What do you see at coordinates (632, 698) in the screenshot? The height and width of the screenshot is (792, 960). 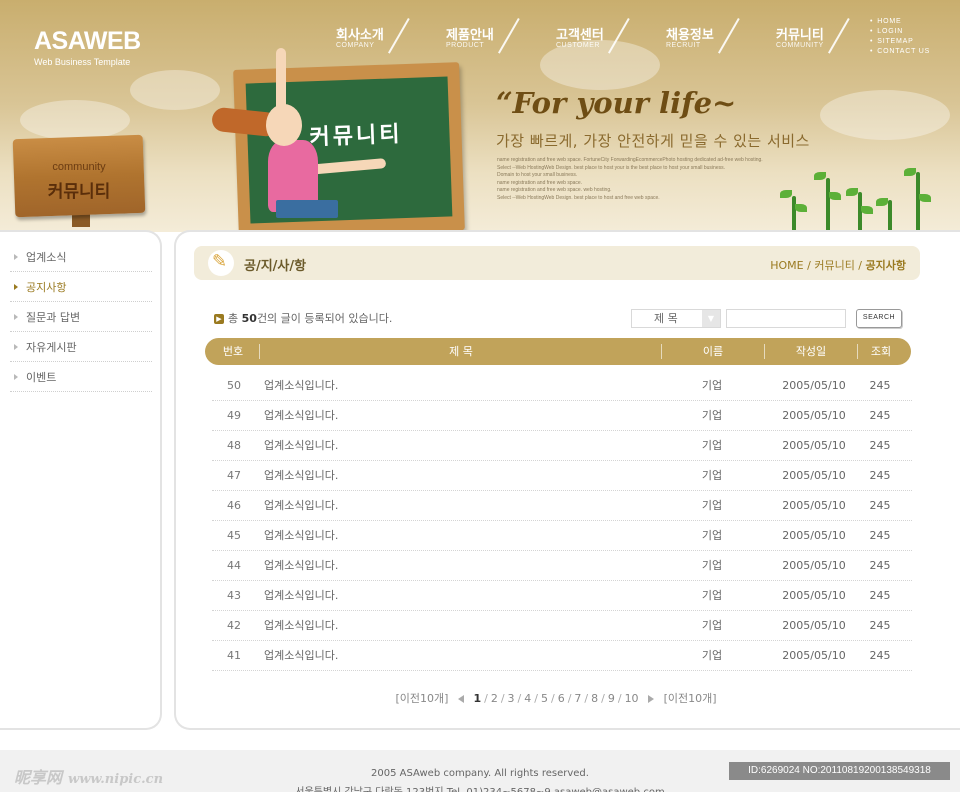 I see `page-link: 10` at bounding box center [632, 698].